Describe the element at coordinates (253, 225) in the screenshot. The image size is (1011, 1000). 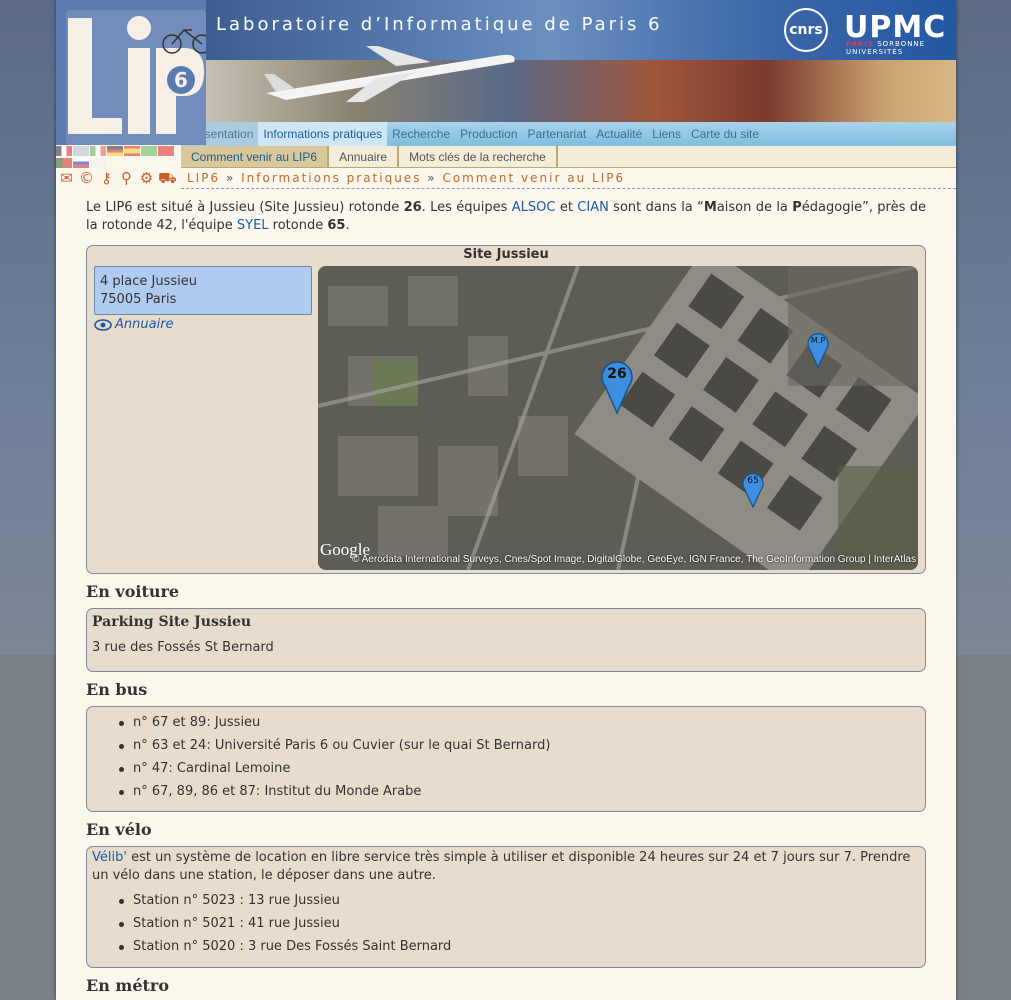
I see `syel-link: SYEL` at that location.